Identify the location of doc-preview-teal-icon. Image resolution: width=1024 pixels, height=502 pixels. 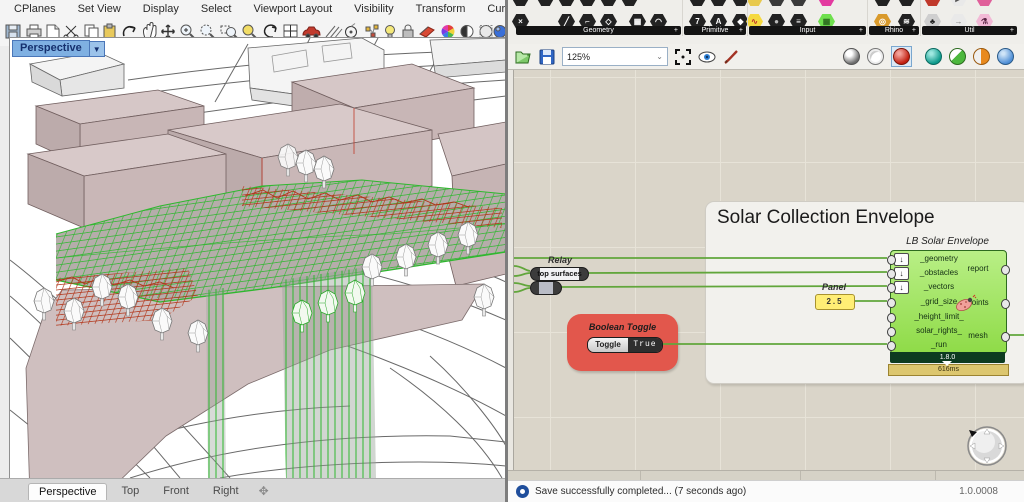
(933, 56).